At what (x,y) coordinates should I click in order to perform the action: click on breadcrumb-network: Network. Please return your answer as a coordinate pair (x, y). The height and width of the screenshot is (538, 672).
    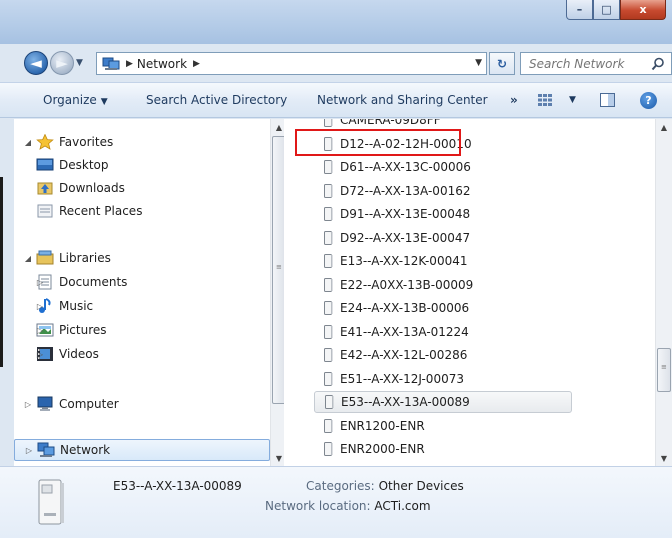
    Looking at the image, I should click on (162, 64).